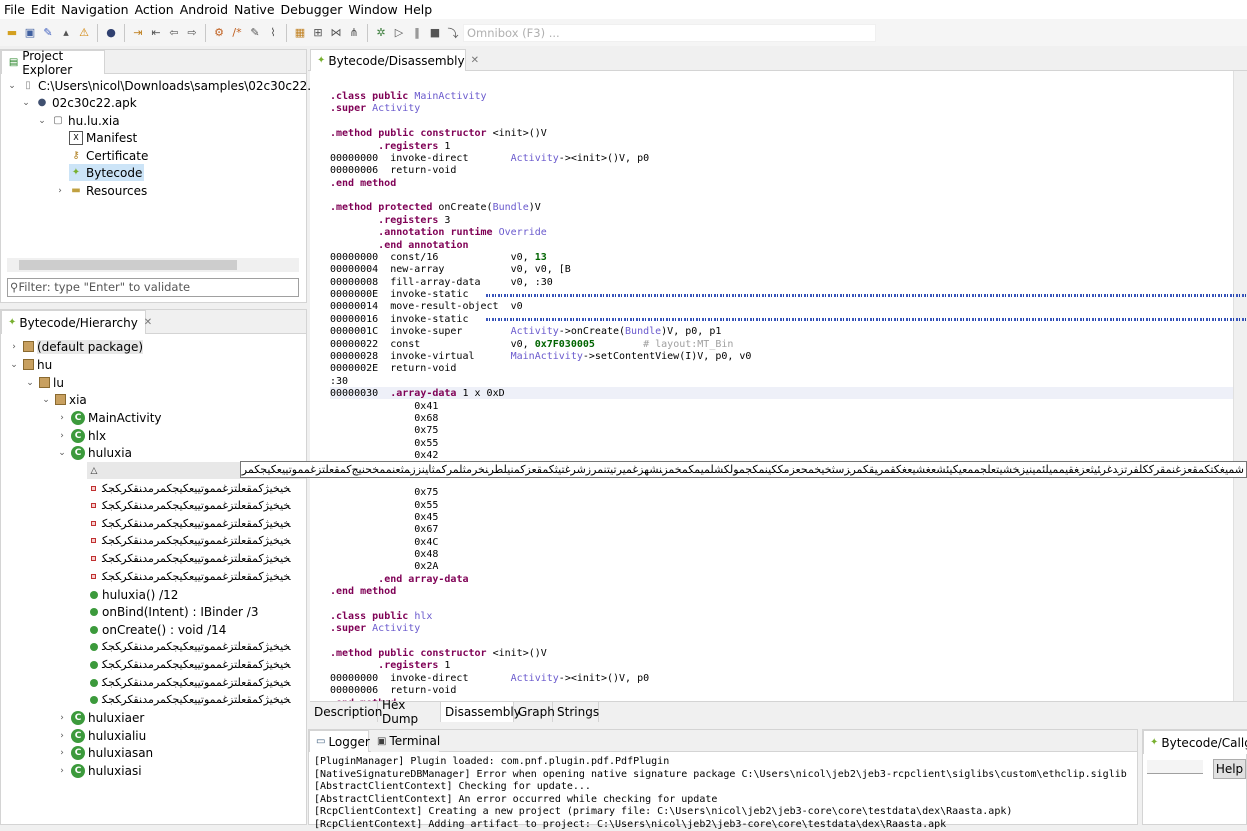 The height and width of the screenshot is (831, 1247). I want to click on comment-icon: /*, so click(237, 33).